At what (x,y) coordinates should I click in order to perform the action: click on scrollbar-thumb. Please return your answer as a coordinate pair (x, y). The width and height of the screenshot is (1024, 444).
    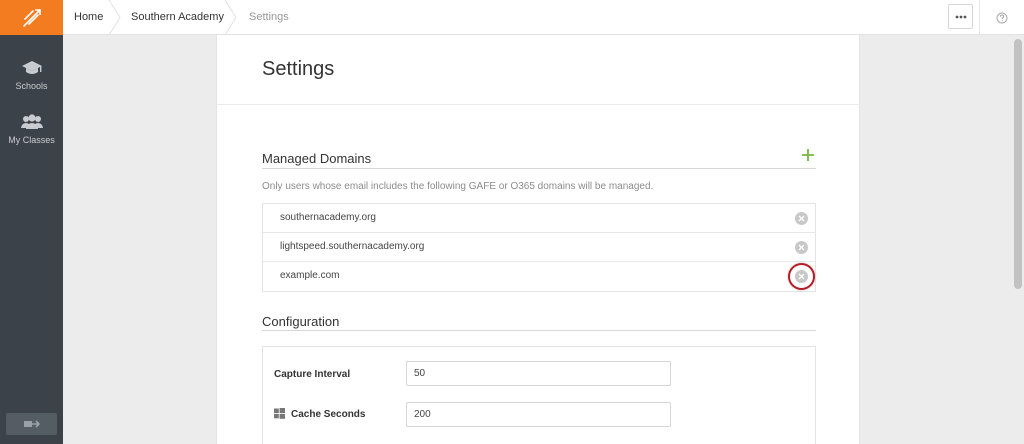
    Looking at the image, I should click on (1018, 164).